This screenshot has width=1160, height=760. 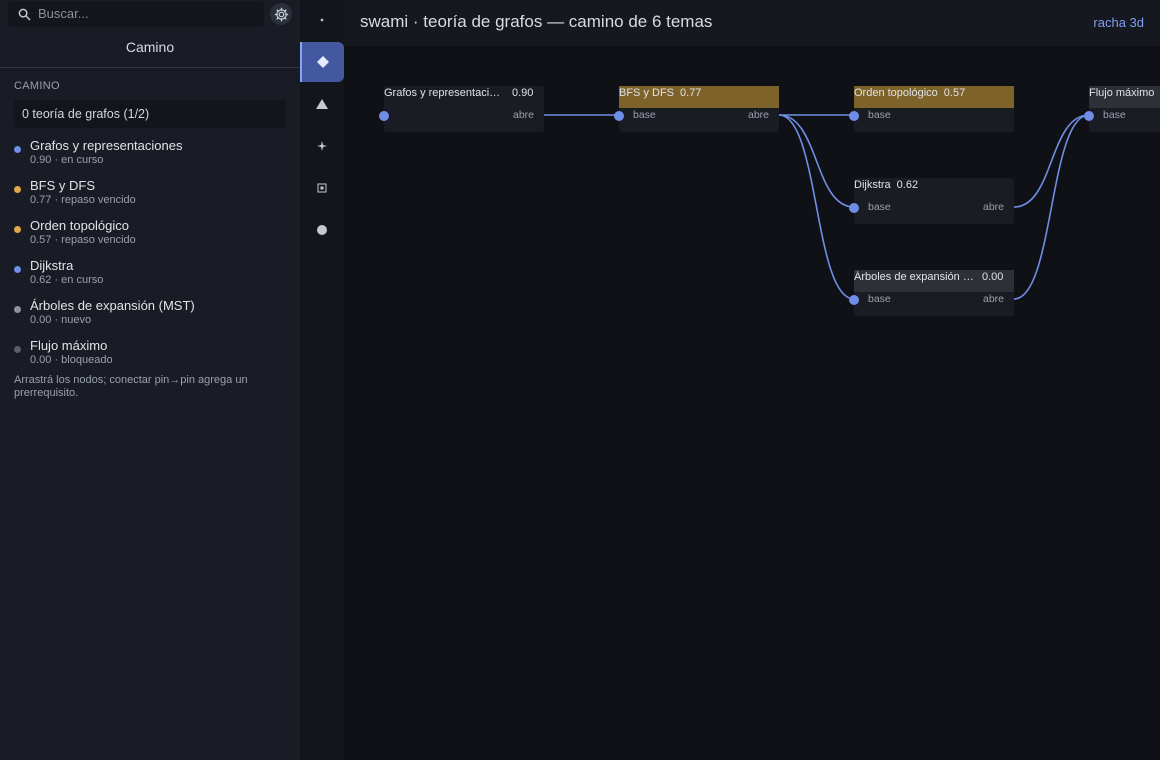 I want to click on topic-item: Dijkstra 0.62 · en curso, so click(x=150, y=275).